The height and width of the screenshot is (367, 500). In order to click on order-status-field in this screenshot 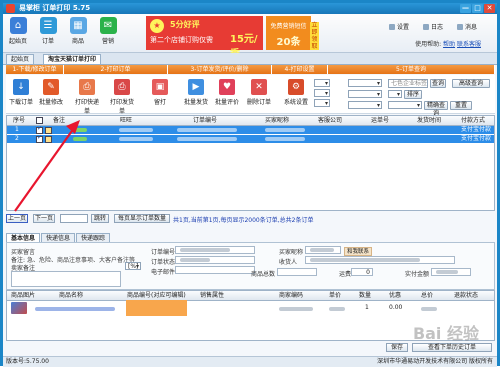, I will do `click(215, 260)`.